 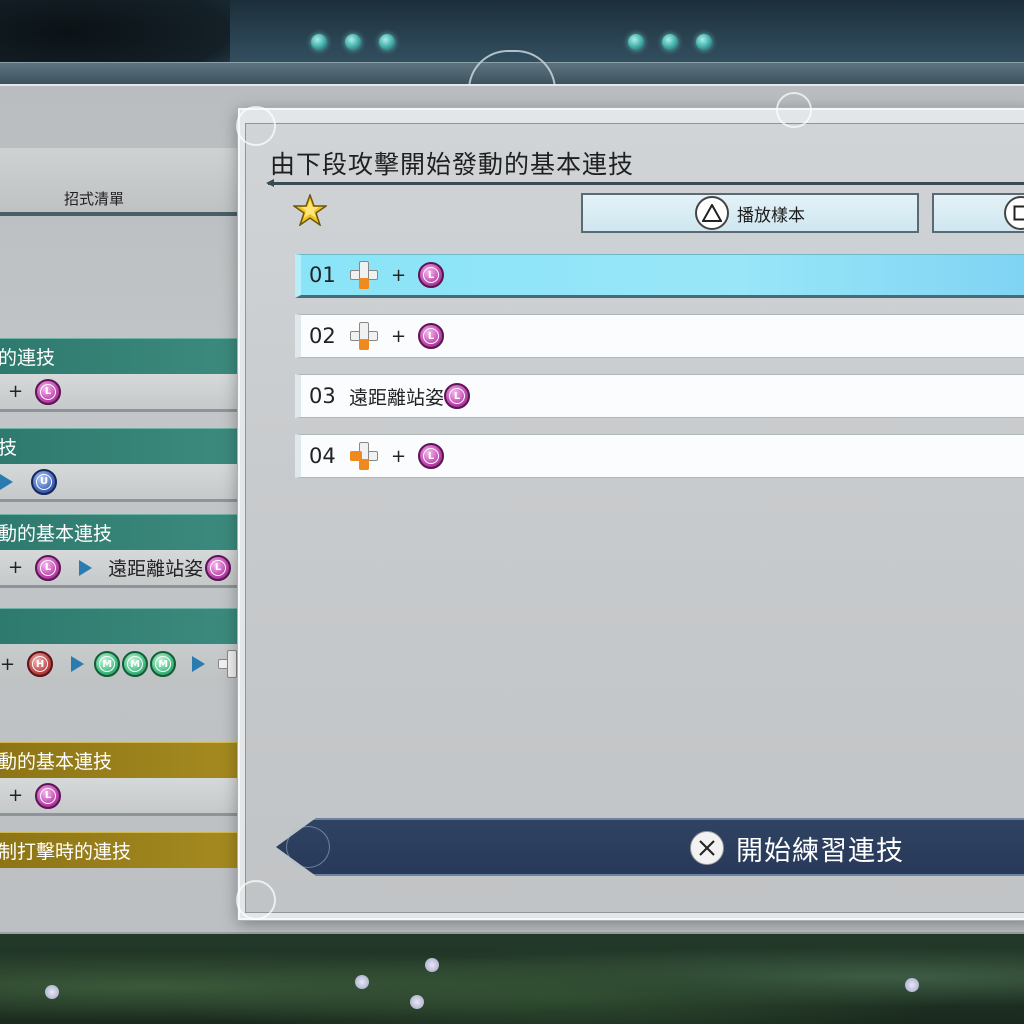 What do you see at coordinates (712, 213) in the screenshot?
I see `triangle-icon` at bounding box center [712, 213].